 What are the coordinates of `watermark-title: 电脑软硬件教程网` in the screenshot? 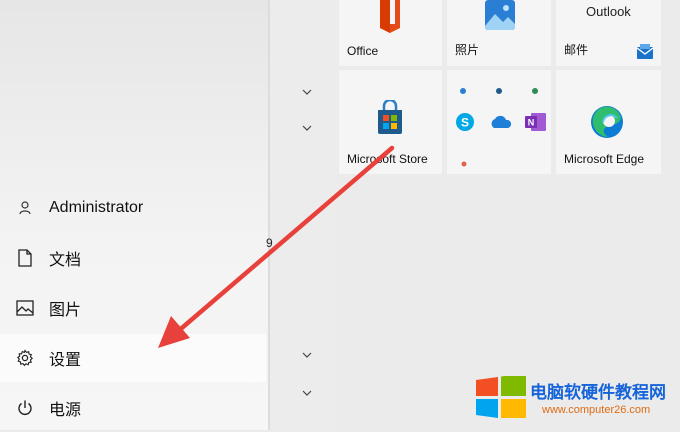 It's located at (598, 392).